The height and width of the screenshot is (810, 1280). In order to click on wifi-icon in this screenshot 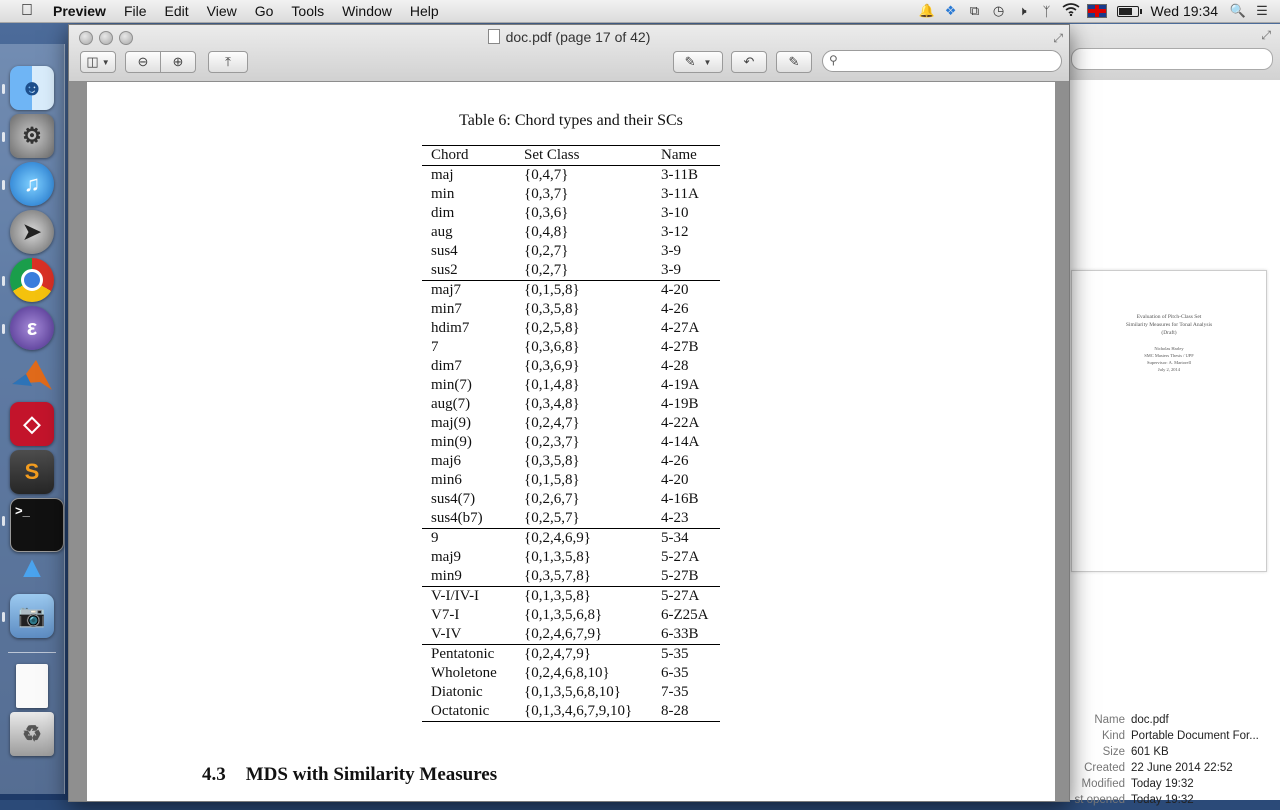, I will do `click(1071, 11)`.